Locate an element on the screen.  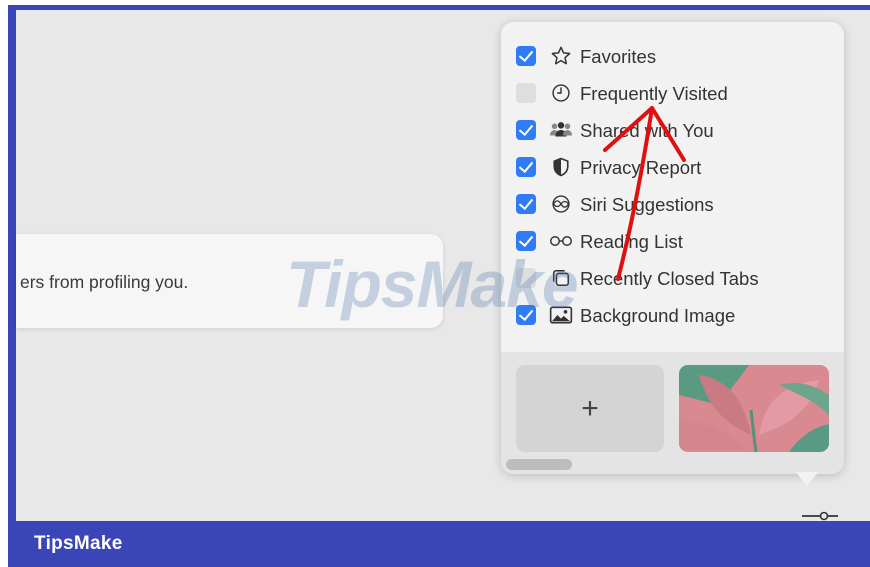
annotation-arrow is located at coordinates (644, 193).